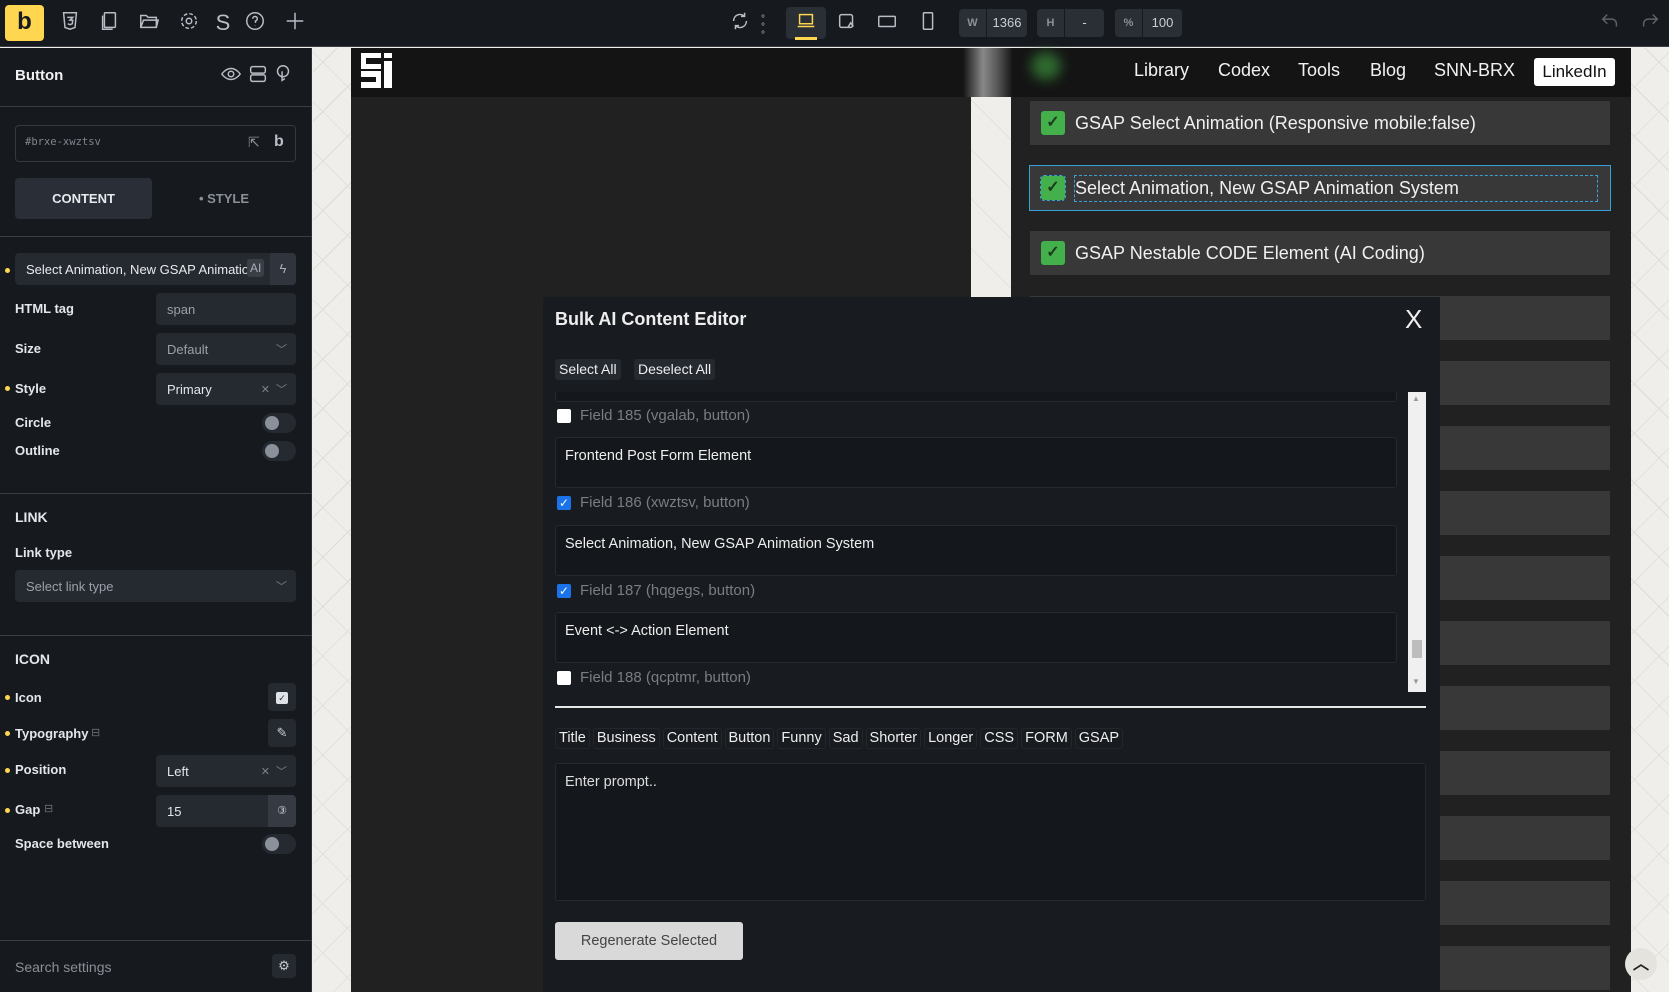 This screenshot has height=992, width=1669. What do you see at coordinates (1084, 23) in the screenshot?
I see `height-value: -` at bounding box center [1084, 23].